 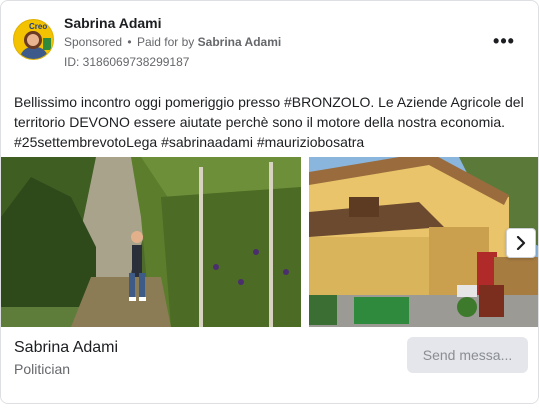 I want to click on avatar-person-face, so click(x=33, y=40).